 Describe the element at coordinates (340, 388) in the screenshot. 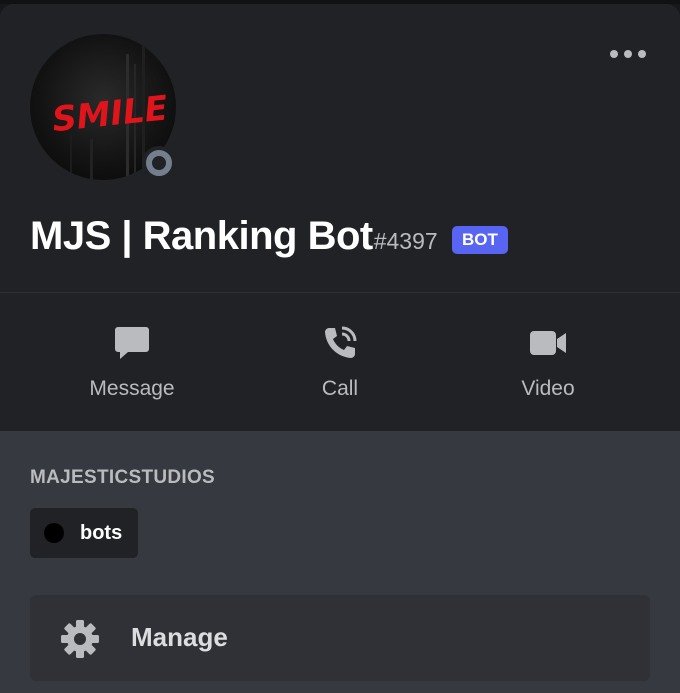

I see `call-label: Call` at that location.